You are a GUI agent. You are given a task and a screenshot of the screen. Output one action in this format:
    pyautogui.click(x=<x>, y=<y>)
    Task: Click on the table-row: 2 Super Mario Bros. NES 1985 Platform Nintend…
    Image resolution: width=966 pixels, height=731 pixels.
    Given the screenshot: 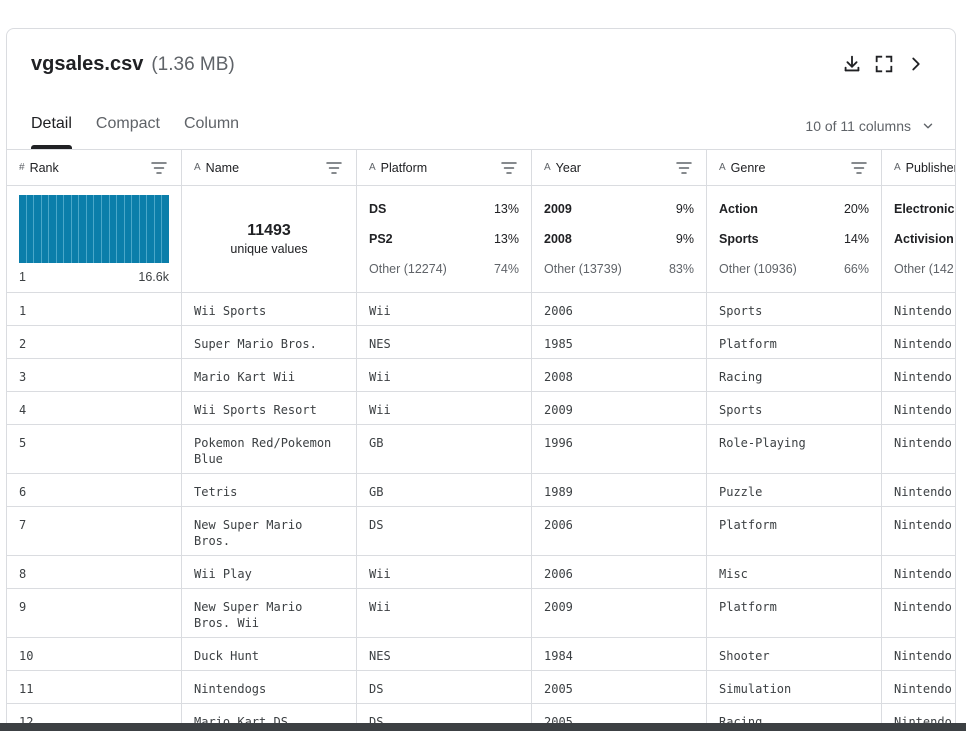 What is the action you would take?
    pyautogui.click(x=481, y=342)
    